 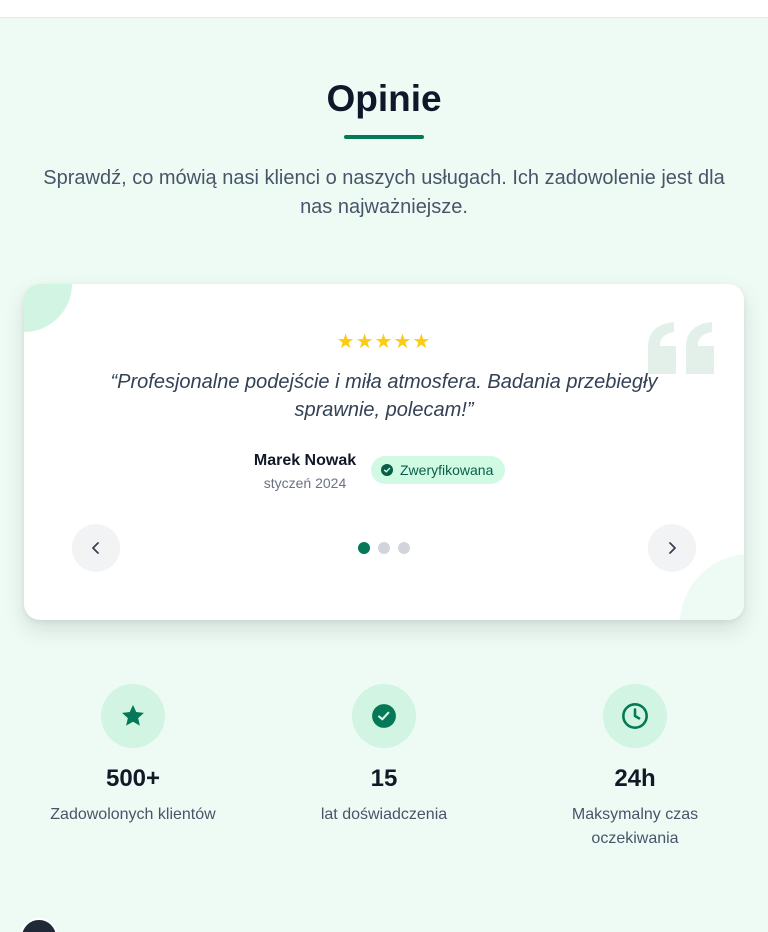 I want to click on top-nav-bar, so click(x=384, y=9).